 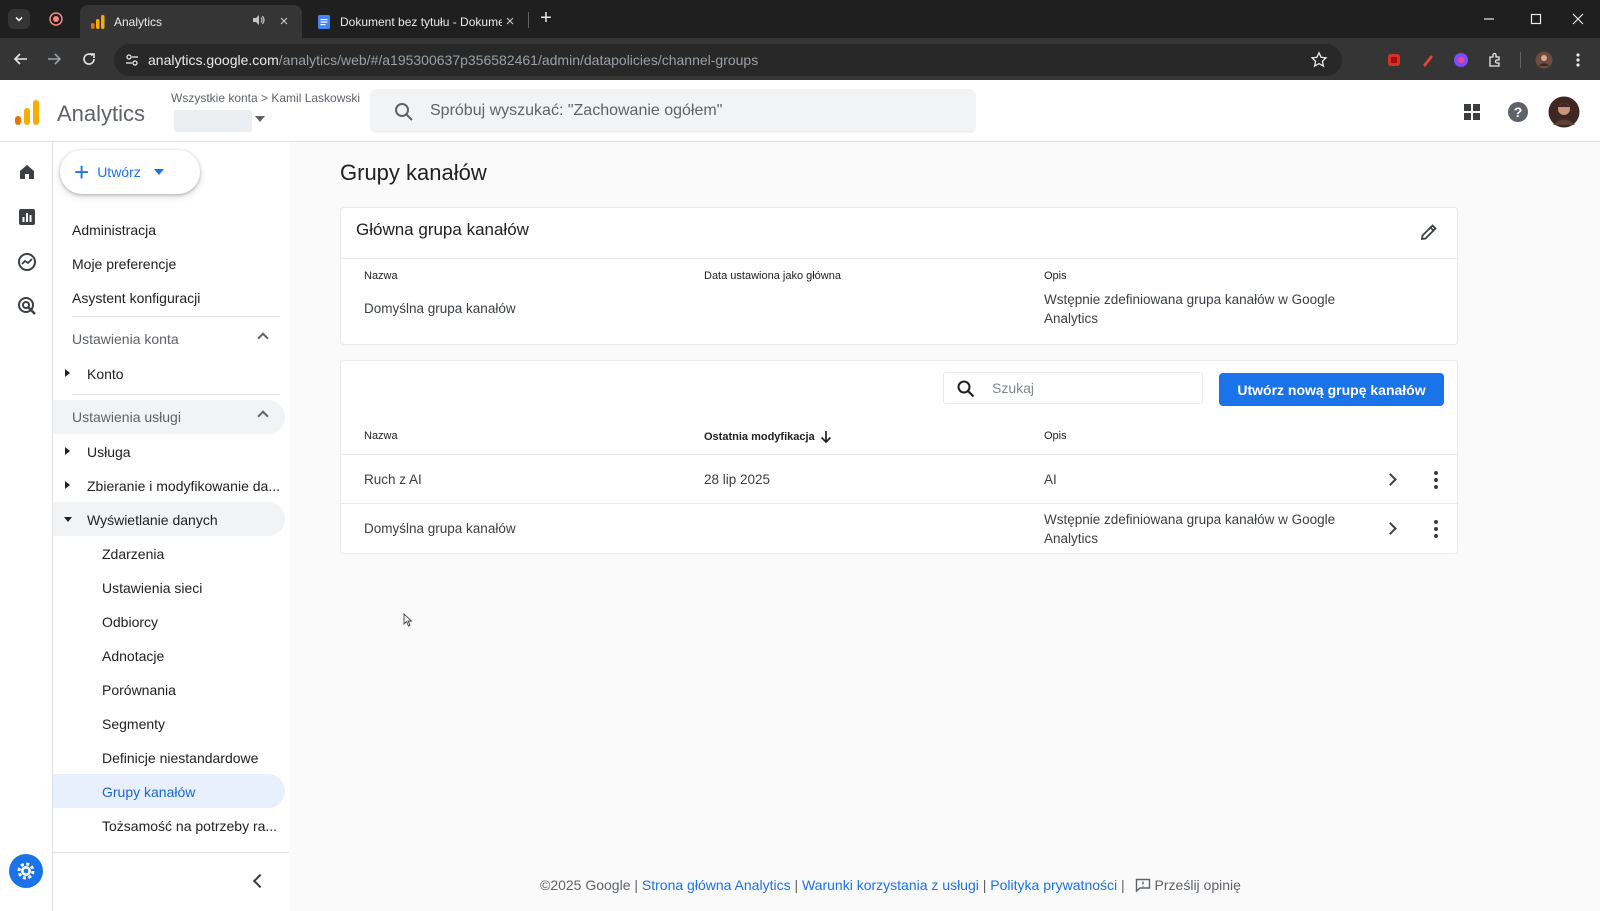 What do you see at coordinates (265, 98) in the screenshot?
I see `account-breadcrumb: Wszystkie konta > Kamil Laskowski` at bounding box center [265, 98].